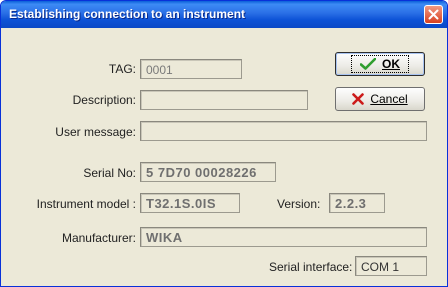 This screenshot has width=448, height=287. Describe the element at coordinates (380, 64) in the screenshot. I see `ok-button: OK` at that location.